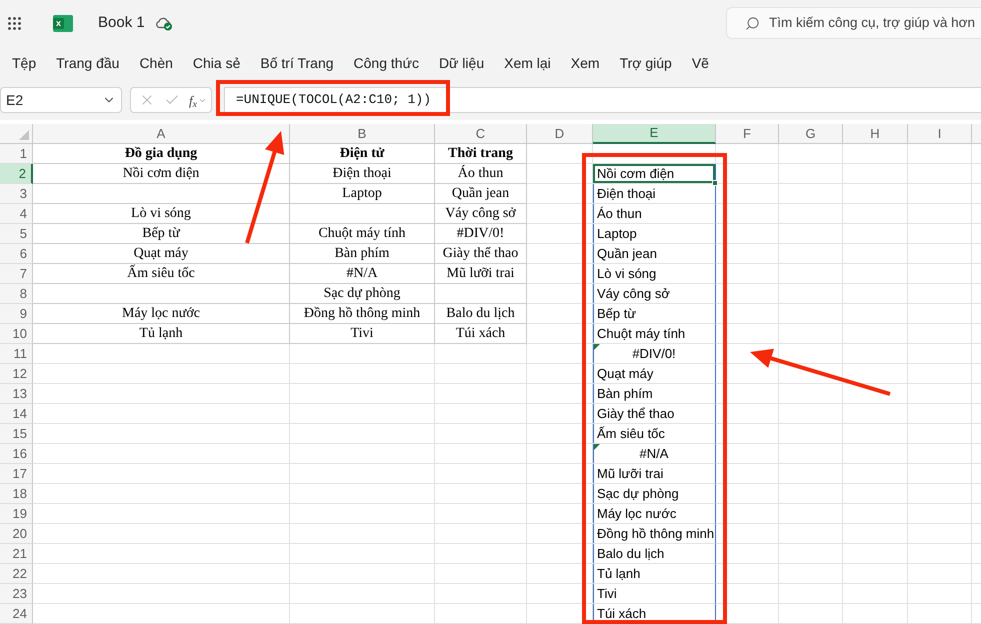 This screenshot has width=981, height=624. I want to click on search-icon, so click(752, 23).